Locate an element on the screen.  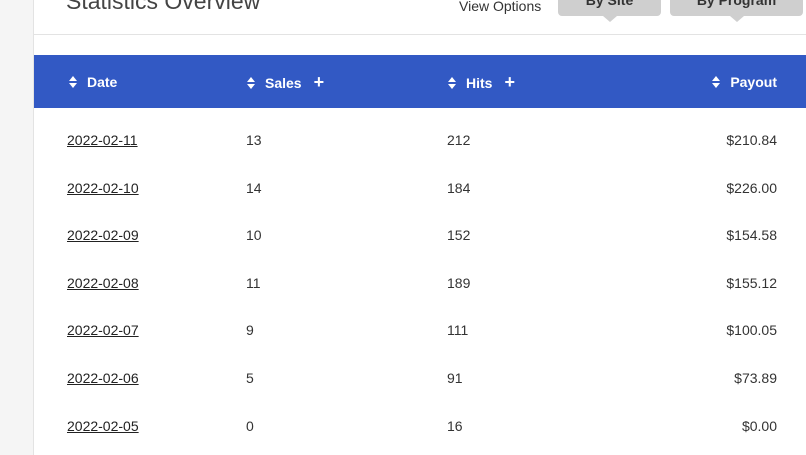
sales-value: 0 is located at coordinates (250, 425).